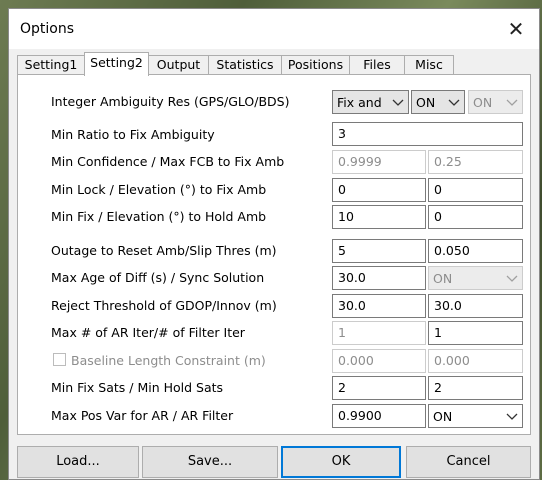 The height and width of the screenshot is (480, 542). Describe the element at coordinates (483, 102) in the screenshot. I see `bds-ar-value: ON` at that location.